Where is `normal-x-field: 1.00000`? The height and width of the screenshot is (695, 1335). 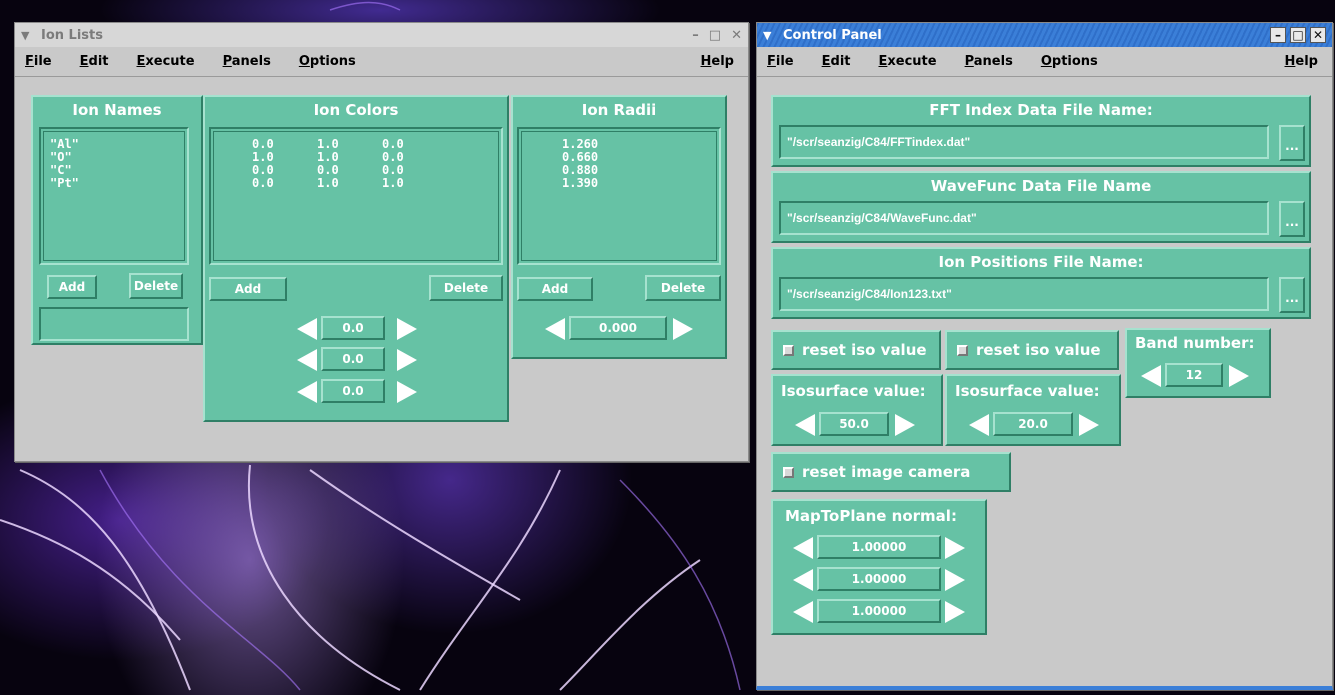
normal-x-field: 1.00000 is located at coordinates (879, 547).